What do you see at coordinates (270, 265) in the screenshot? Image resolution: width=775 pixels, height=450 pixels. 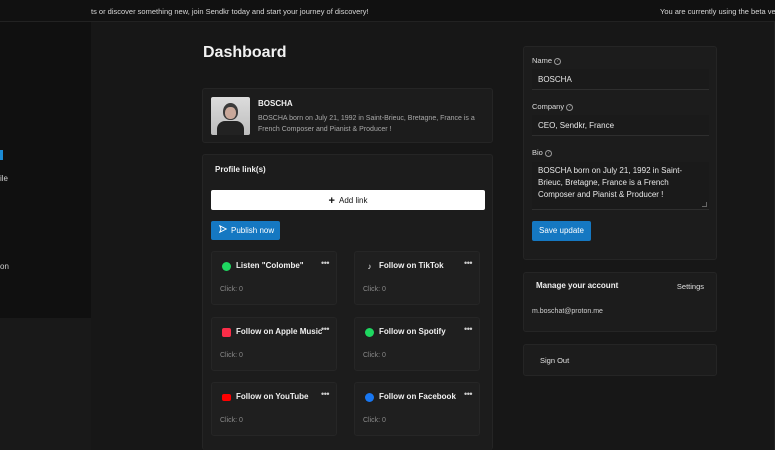 I see `link-title: Listen "Colombe"` at bounding box center [270, 265].